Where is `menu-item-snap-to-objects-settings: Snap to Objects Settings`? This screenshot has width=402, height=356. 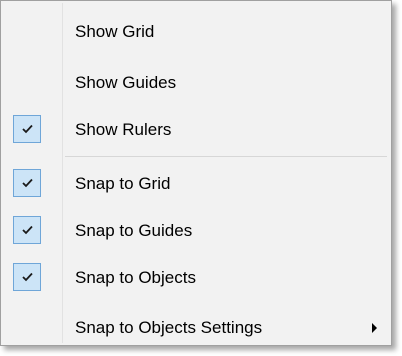 menu-item-snap-to-objects-settings: Snap to Objects Settings is located at coordinates (196, 328).